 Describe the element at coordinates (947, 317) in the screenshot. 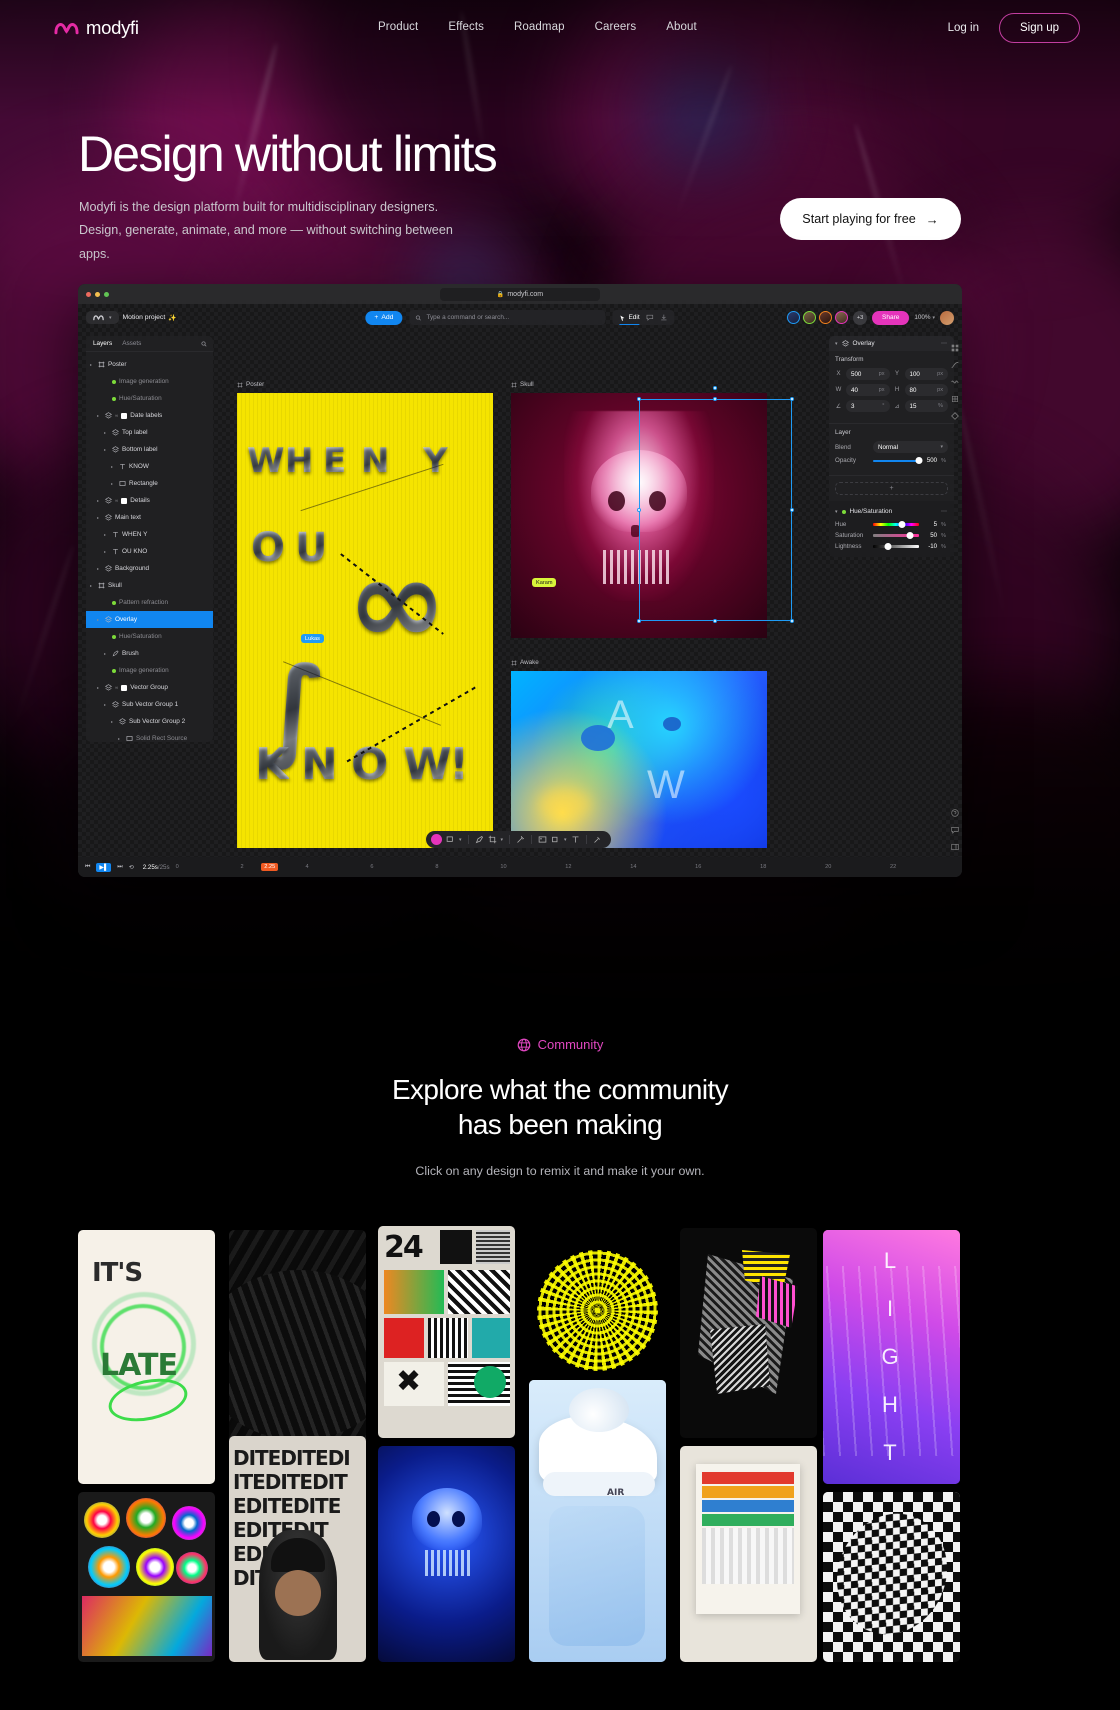

I see `current-user-avatar` at that location.